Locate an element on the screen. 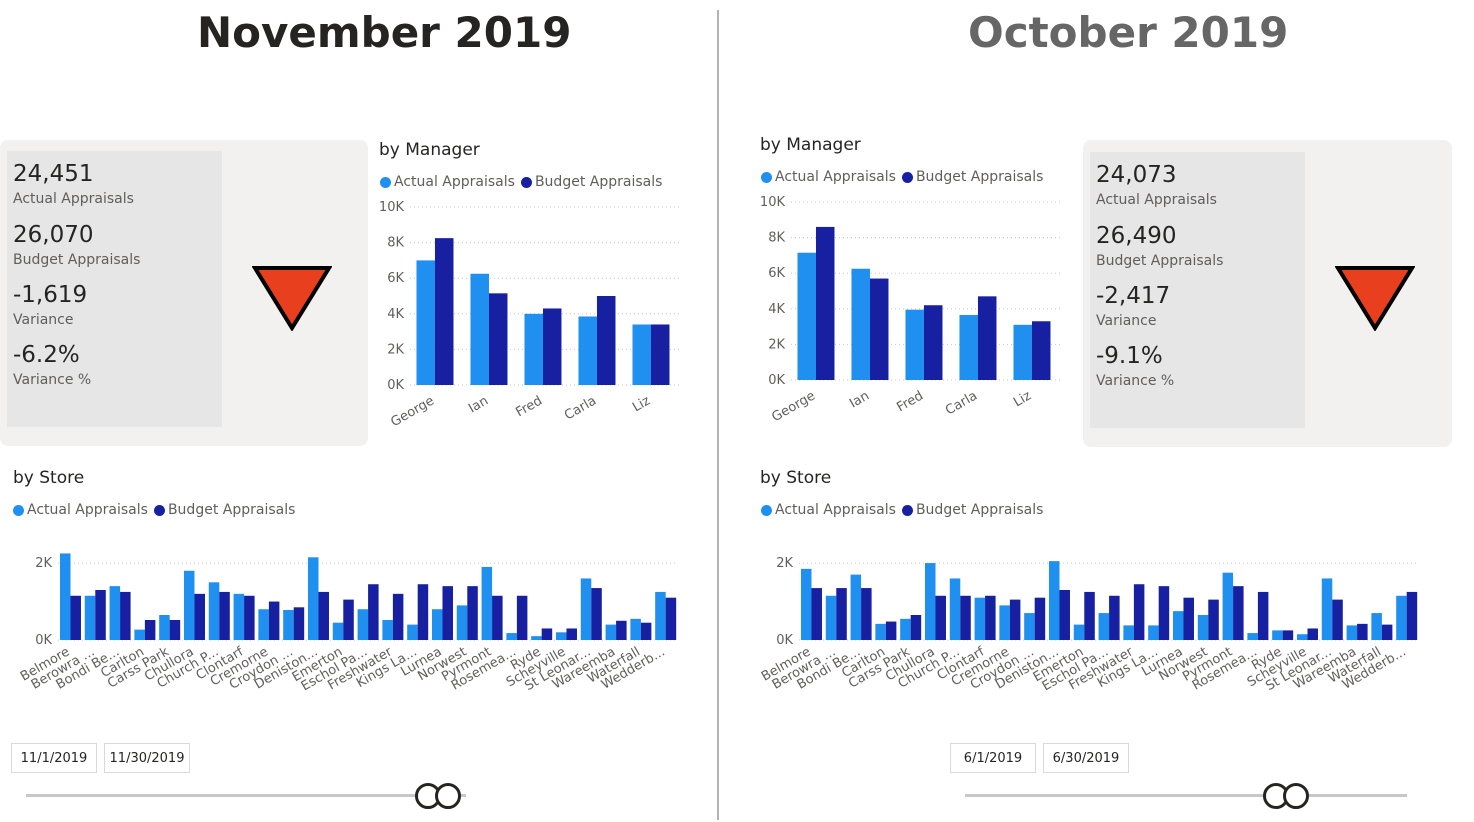  start-date-input: 6/1/2019 is located at coordinates (993, 758).